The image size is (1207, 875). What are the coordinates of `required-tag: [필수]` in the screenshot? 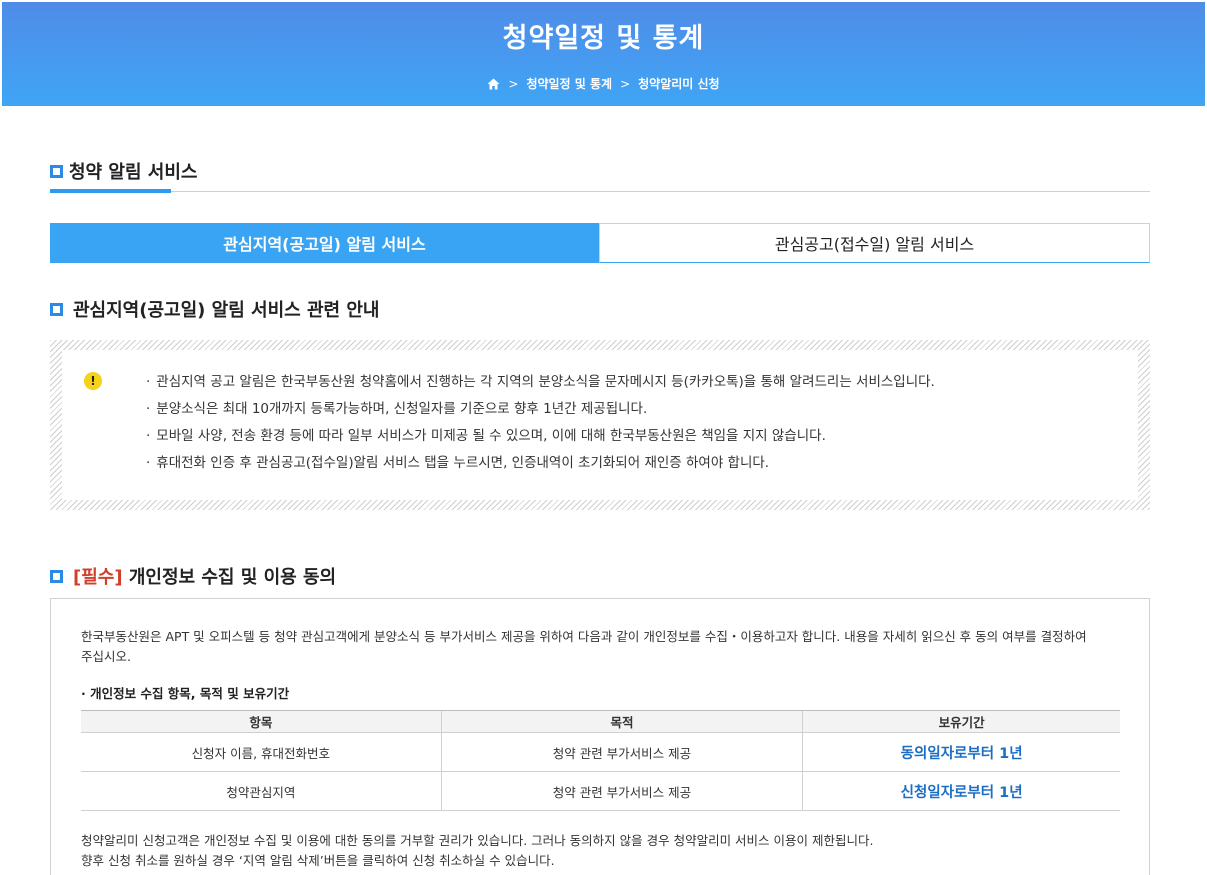 It's located at (98, 577).